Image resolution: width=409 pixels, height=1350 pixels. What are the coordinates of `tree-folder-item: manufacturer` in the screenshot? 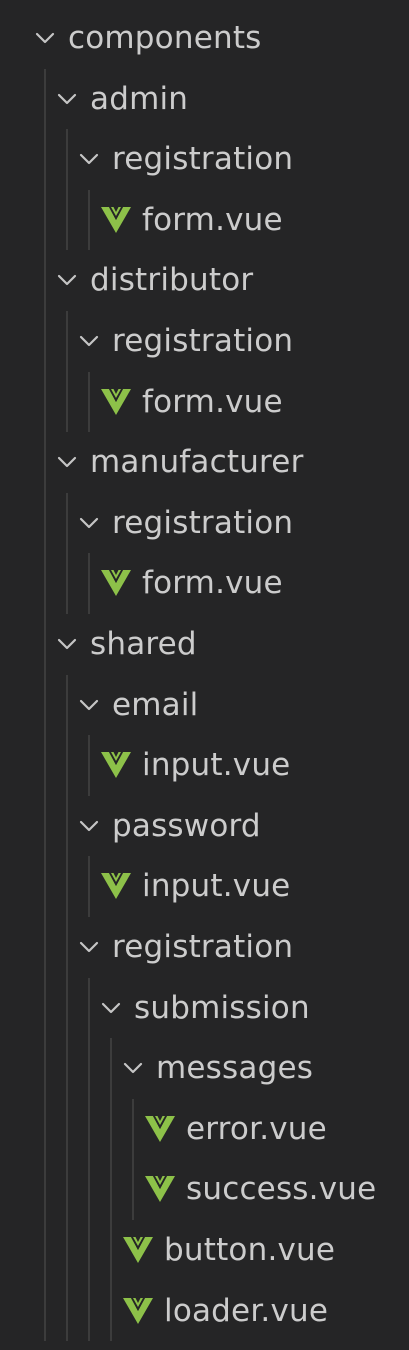 It's located at (204, 462).